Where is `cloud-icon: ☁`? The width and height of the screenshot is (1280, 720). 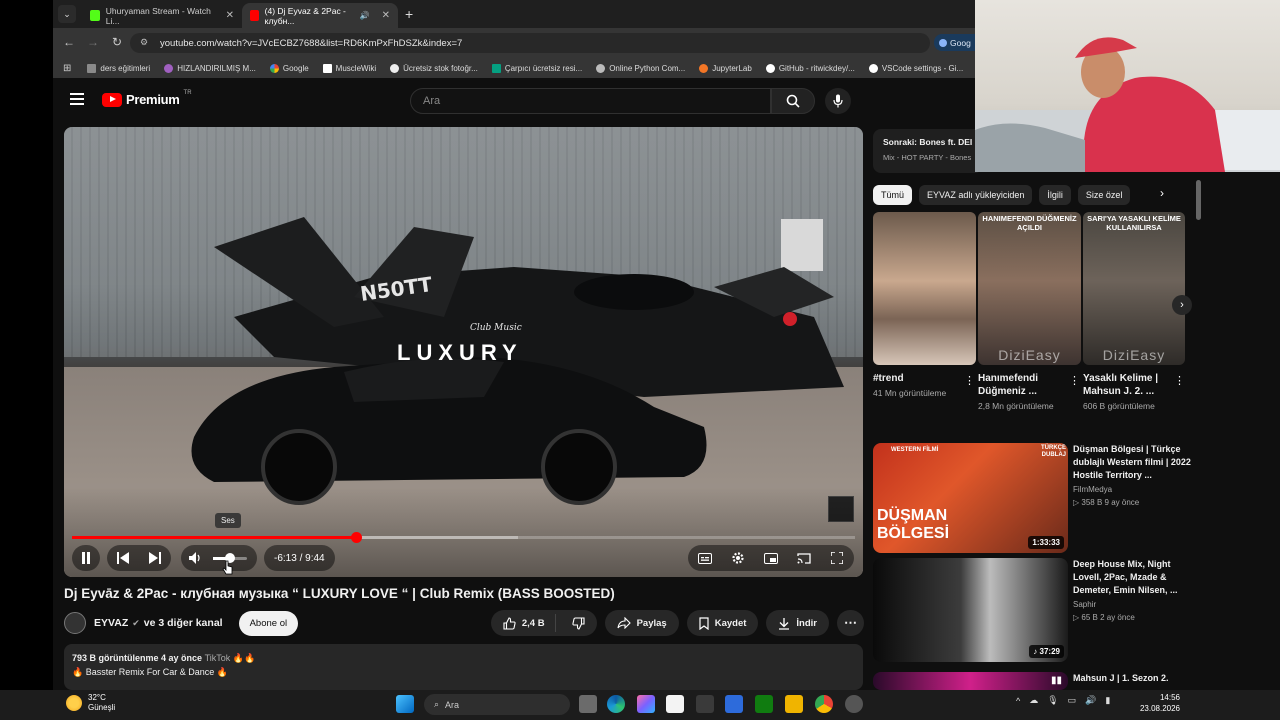 cloud-icon: ☁ is located at coordinates (1033, 700).